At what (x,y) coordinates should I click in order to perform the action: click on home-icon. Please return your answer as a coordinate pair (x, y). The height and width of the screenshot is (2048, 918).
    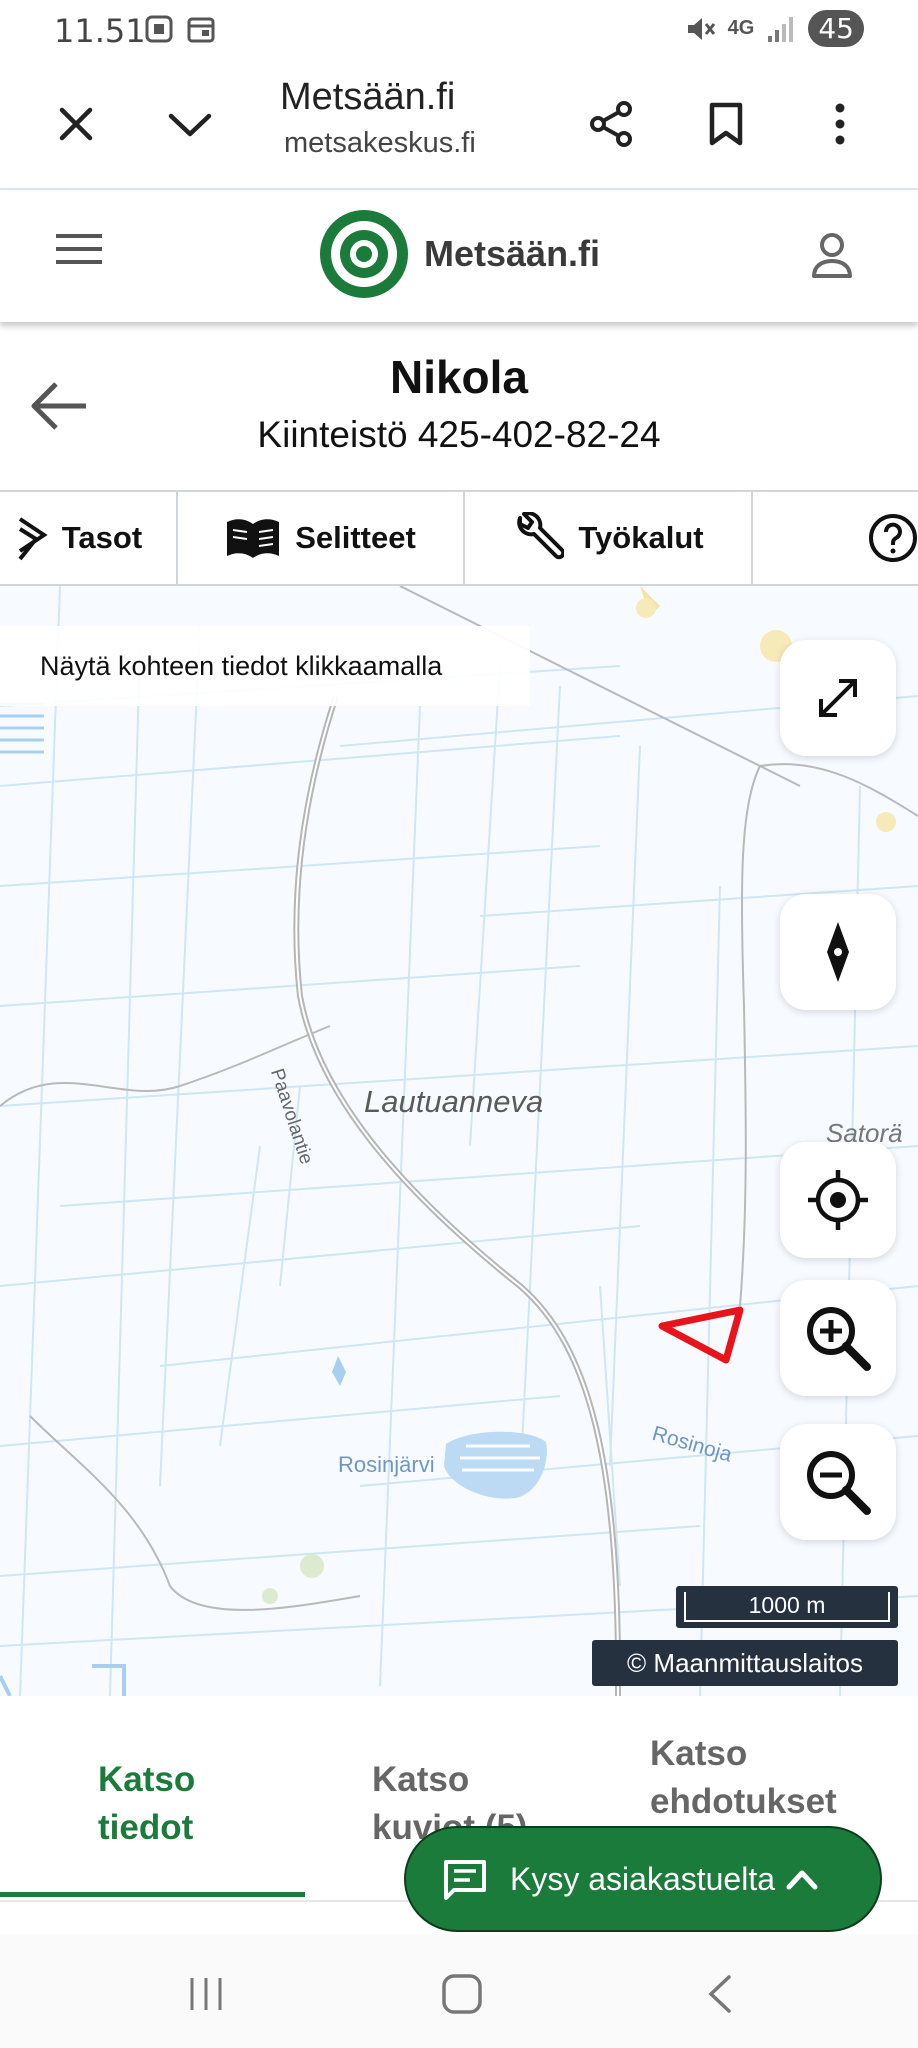
    Looking at the image, I should click on (462, 1994).